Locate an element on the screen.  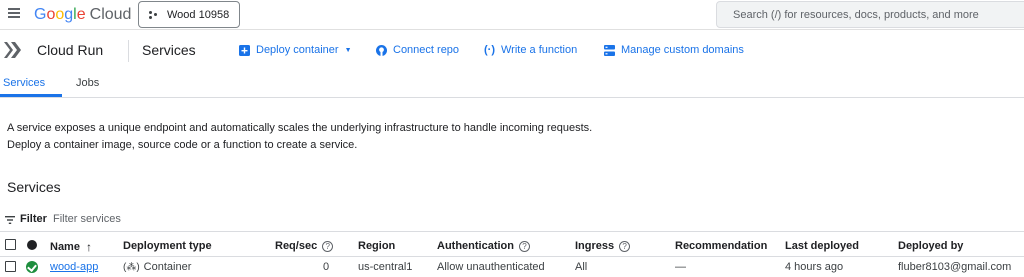
recommendation-cell: — is located at coordinates (680, 267).